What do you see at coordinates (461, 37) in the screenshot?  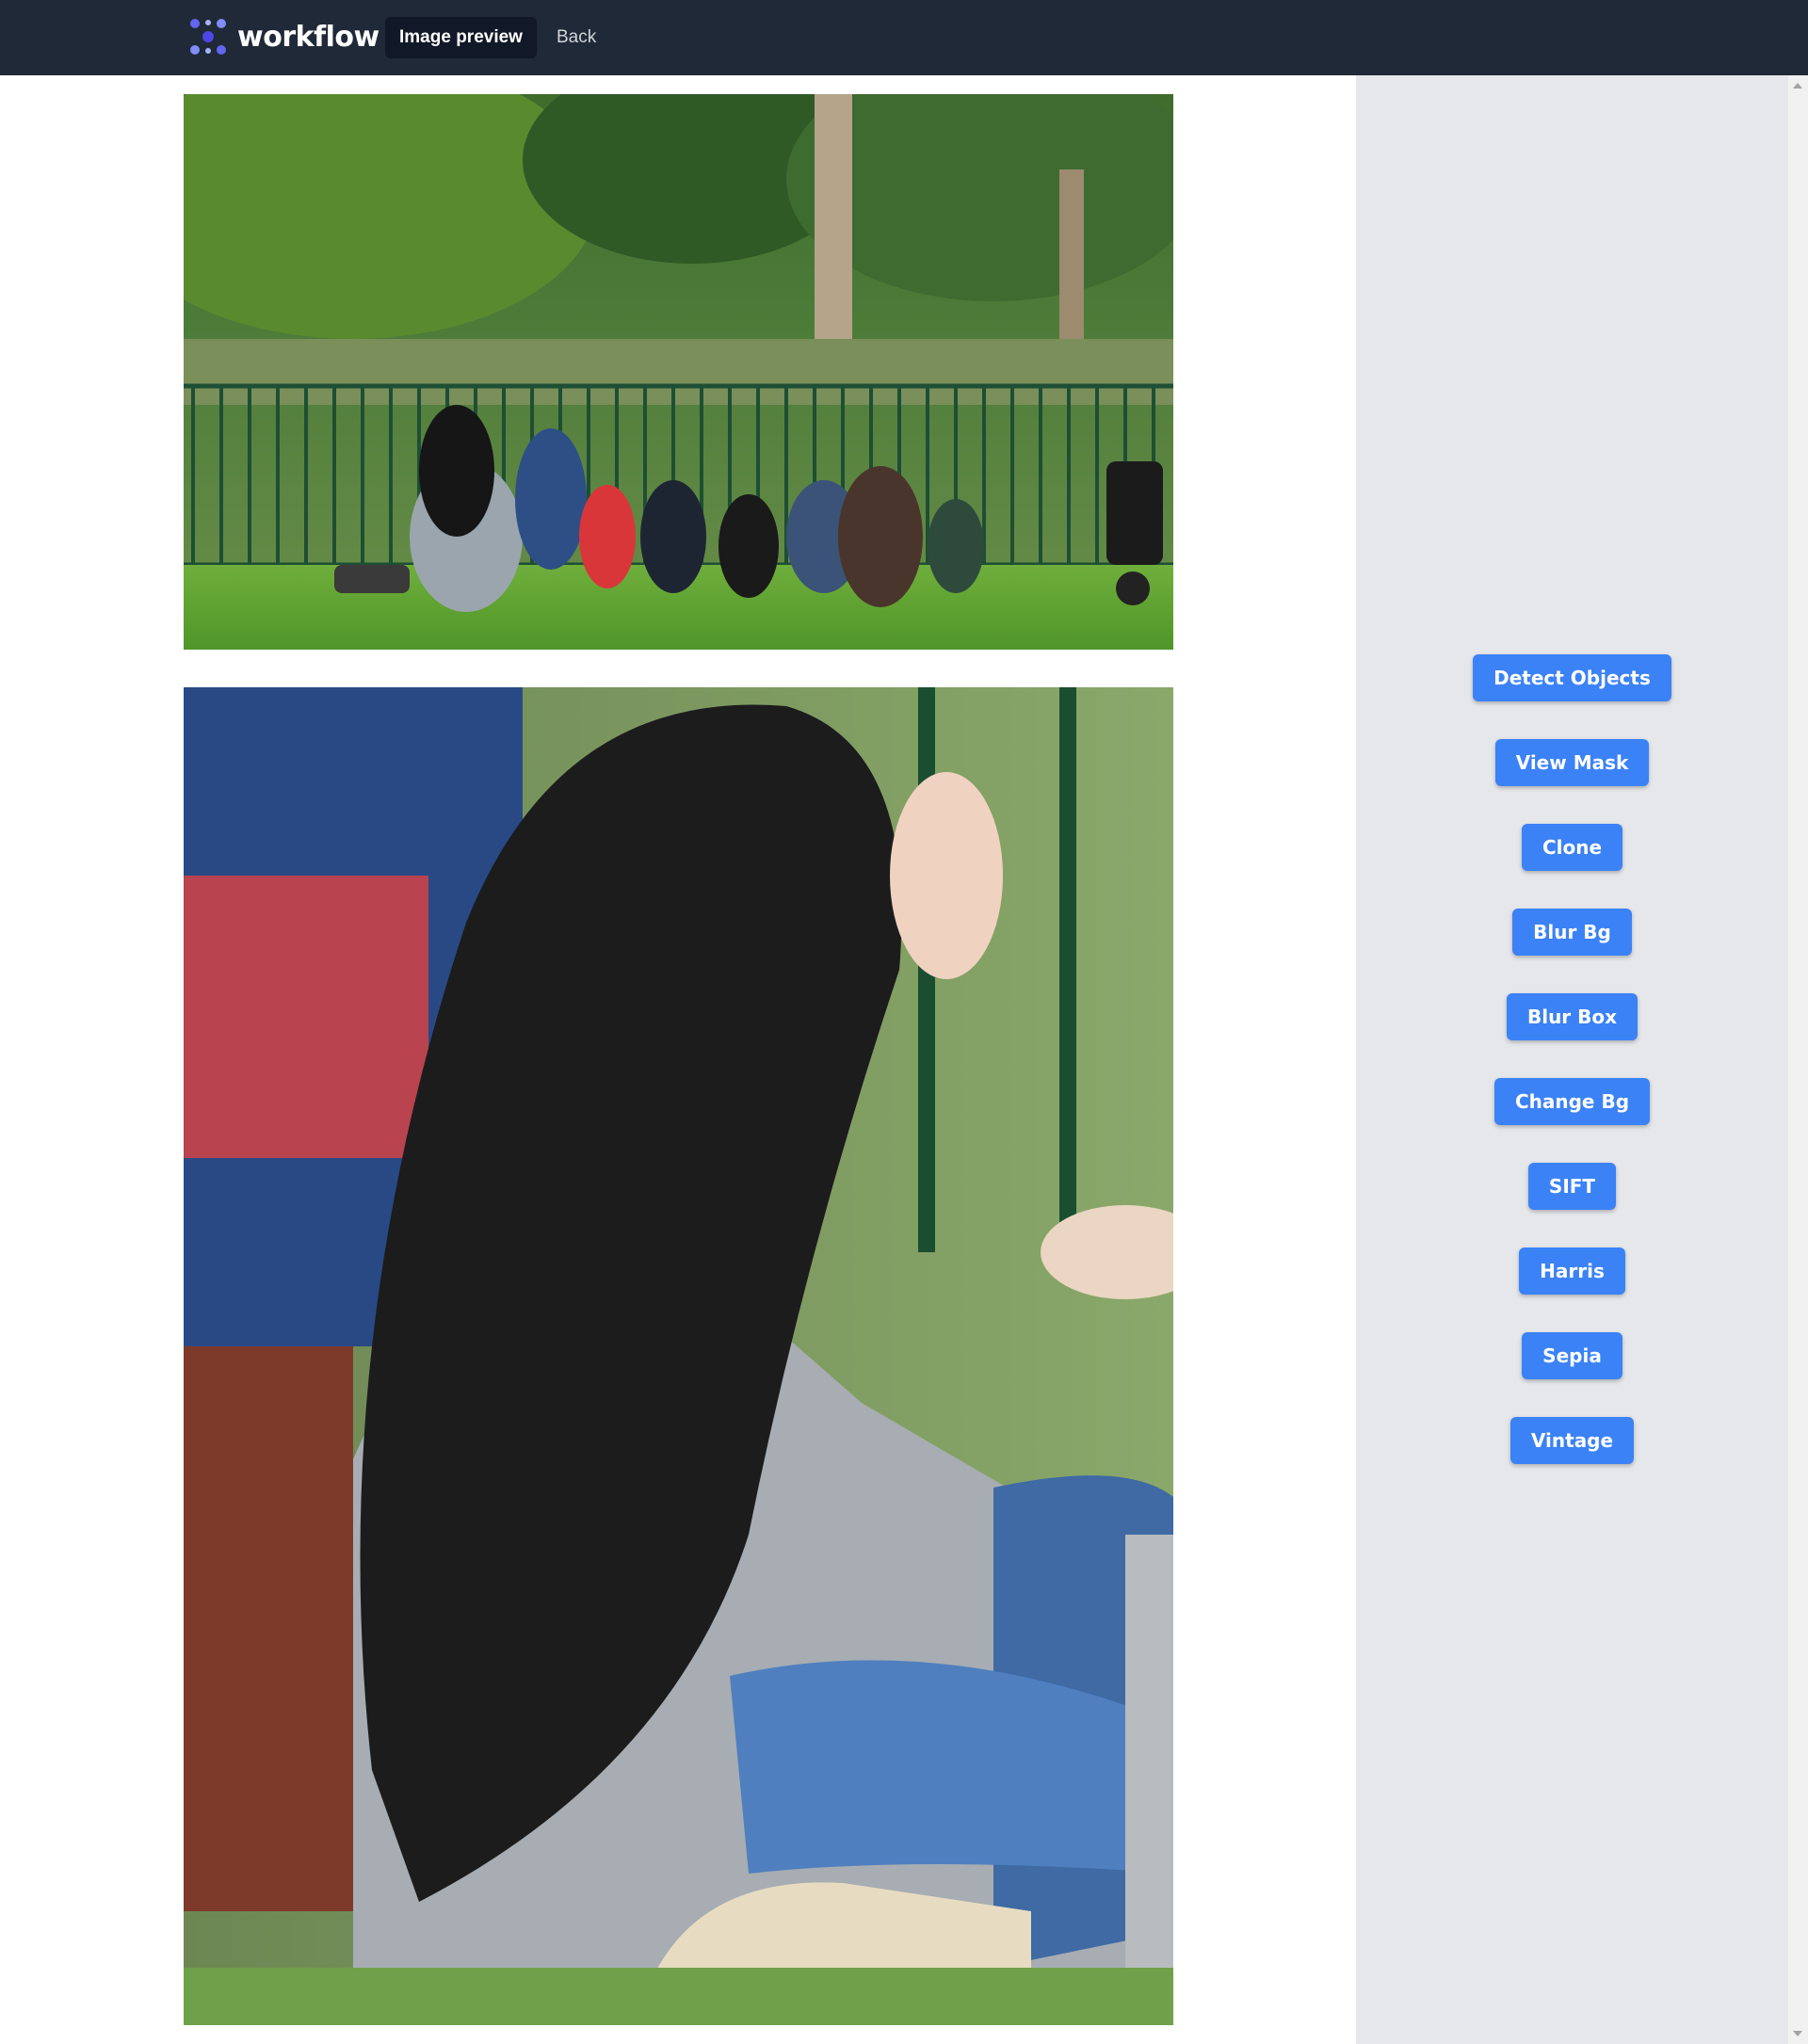 I see `tab-image-preview: Image preview` at bounding box center [461, 37].